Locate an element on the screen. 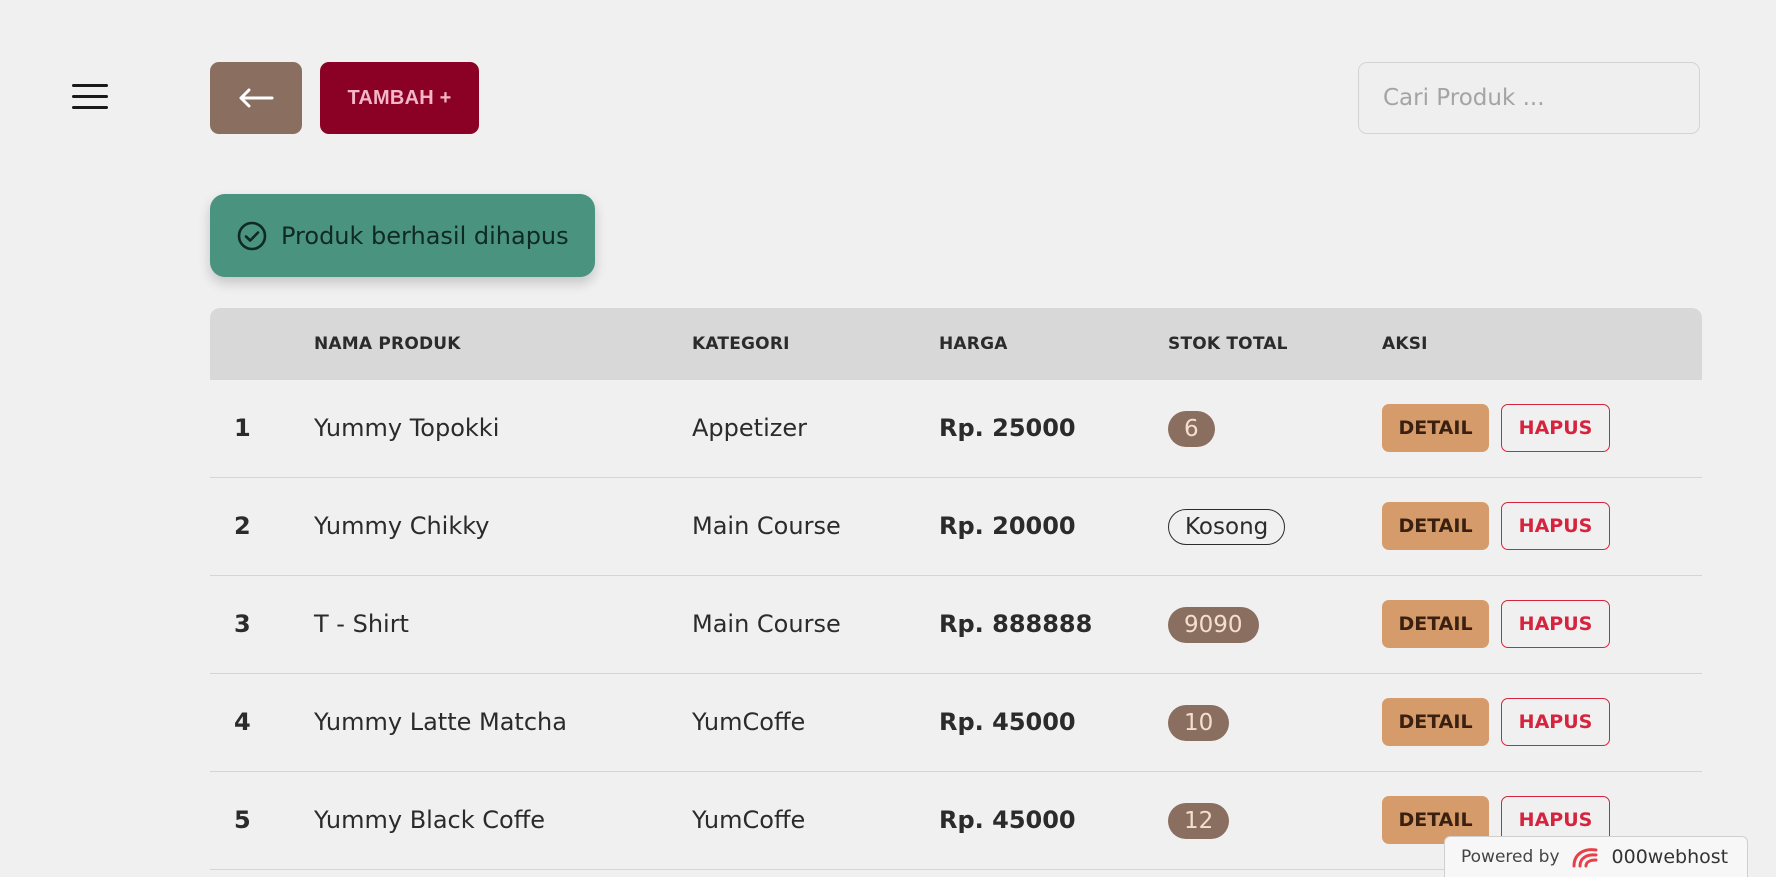 The image size is (1776, 877). hamburger-menu-icon is located at coordinates (90, 98).